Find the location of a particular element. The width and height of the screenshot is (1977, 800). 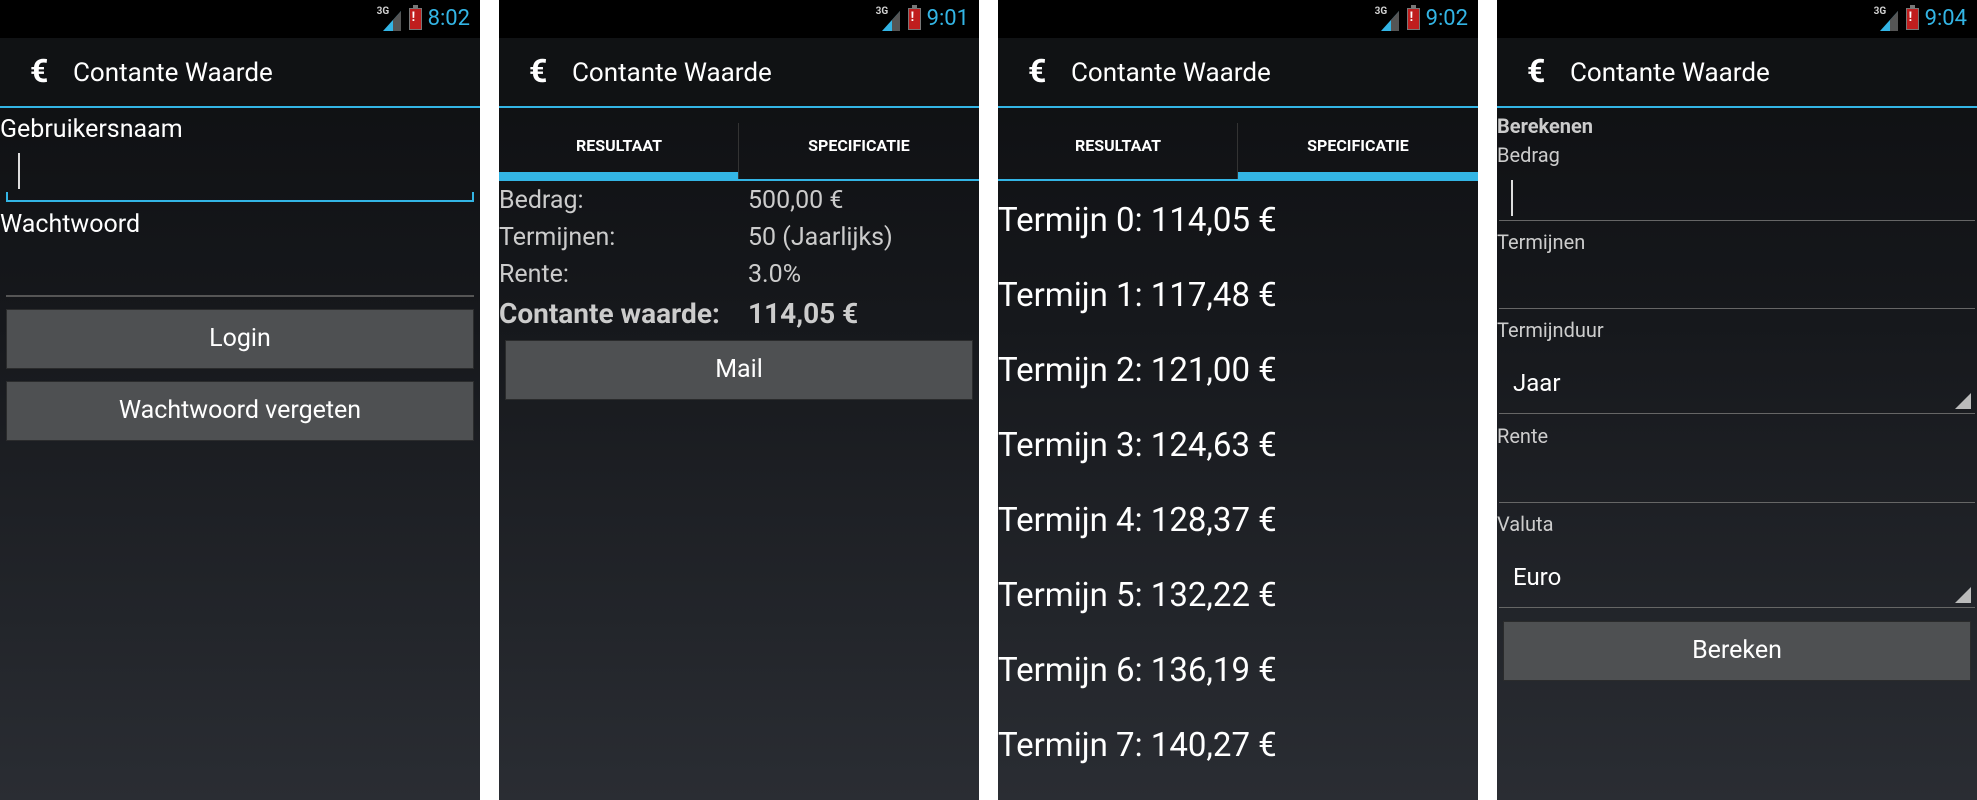

list-item: Termijn 4: 128,37 € is located at coordinates (1137, 520).